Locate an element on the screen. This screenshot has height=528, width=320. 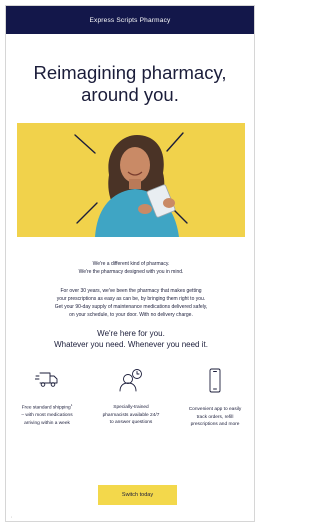
feature-shipping-line-2: – with most medications is located at coordinates (47, 416).